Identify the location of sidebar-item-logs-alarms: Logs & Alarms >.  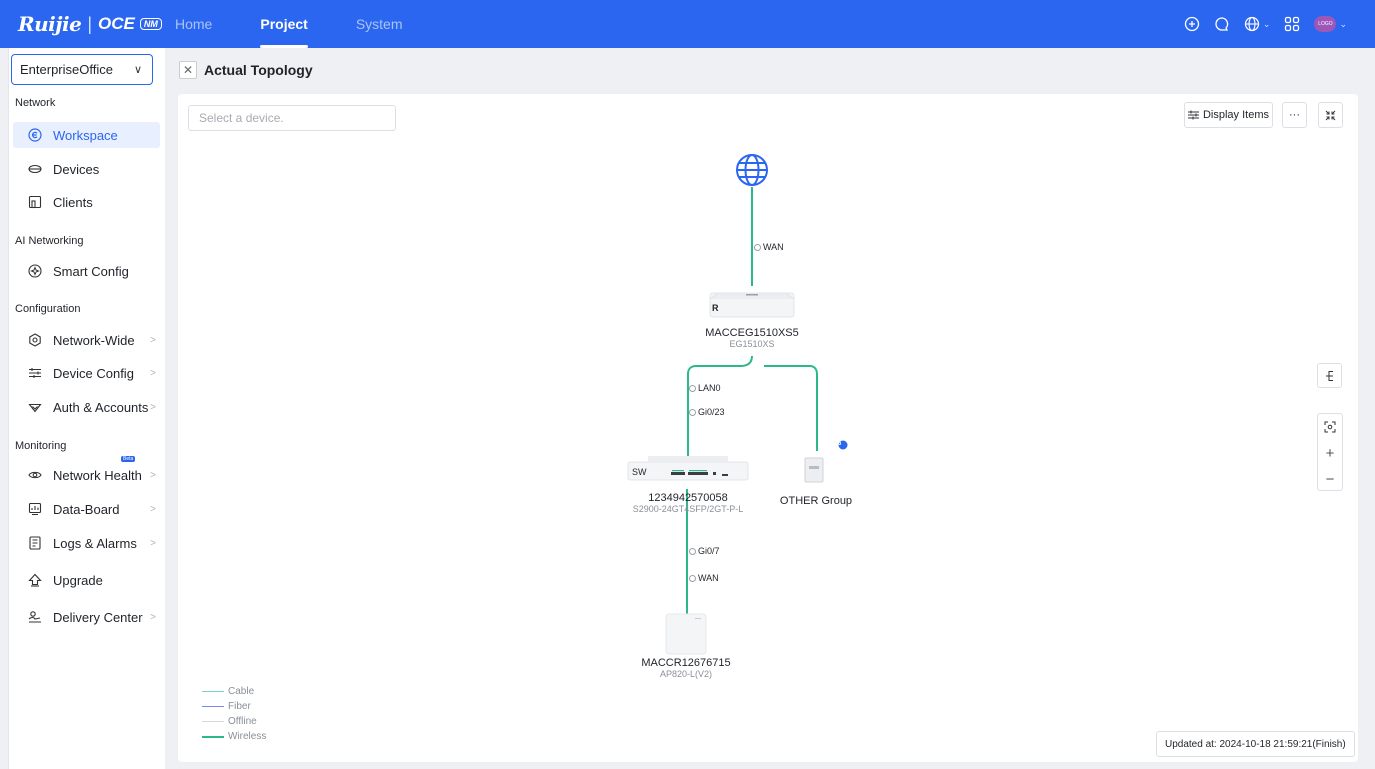
(86, 543).